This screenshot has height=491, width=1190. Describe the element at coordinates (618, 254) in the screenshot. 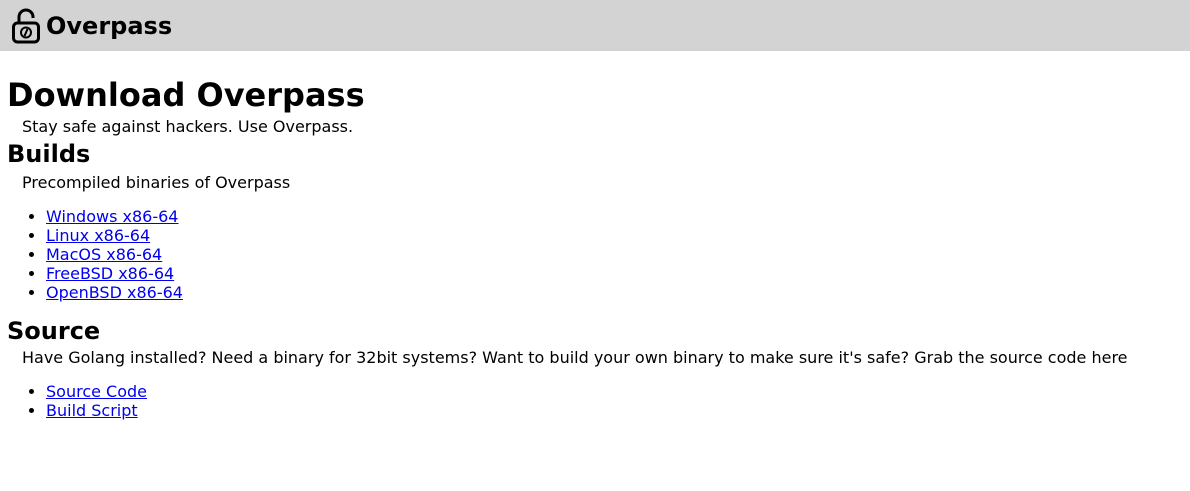

I see `list-item: MacOS x86-64` at that location.